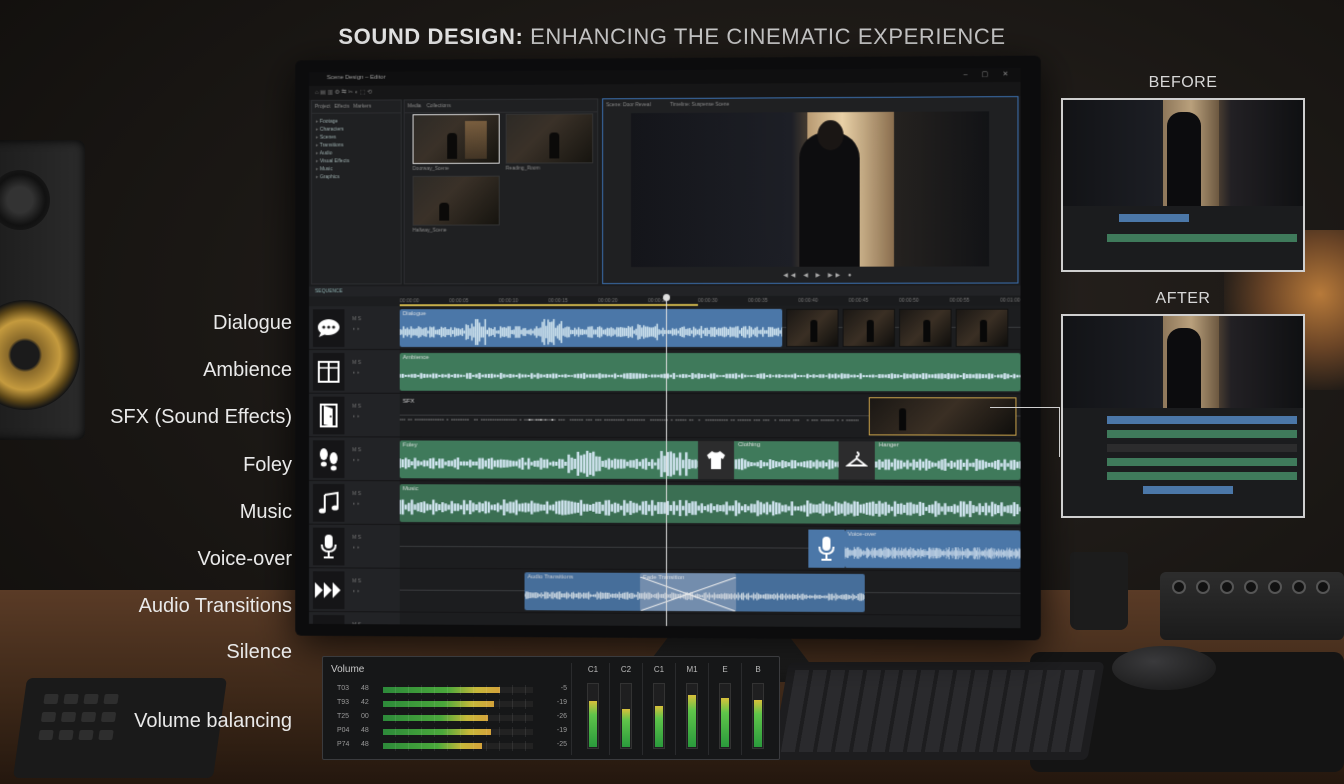 The width and height of the screenshot is (1344, 784). Describe the element at coordinates (322, 107) in the screenshot. I see `tab-project: Project` at that location.